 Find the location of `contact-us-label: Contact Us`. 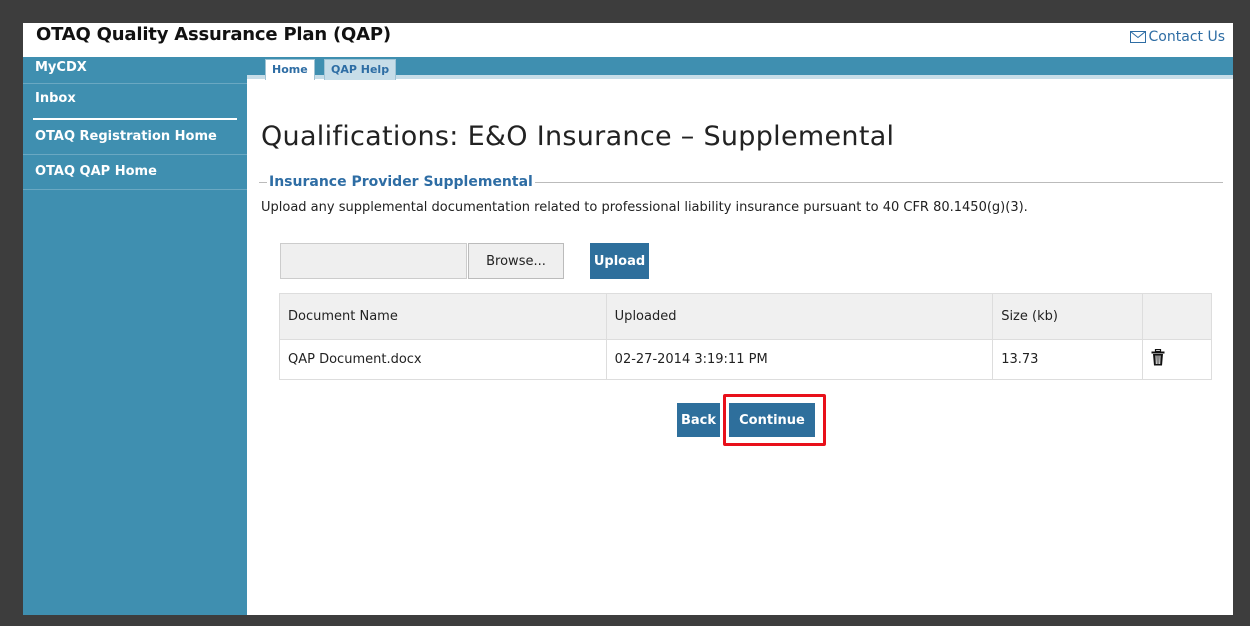

contact-us-label: Contact Us is located at coordinates (1186, 37).